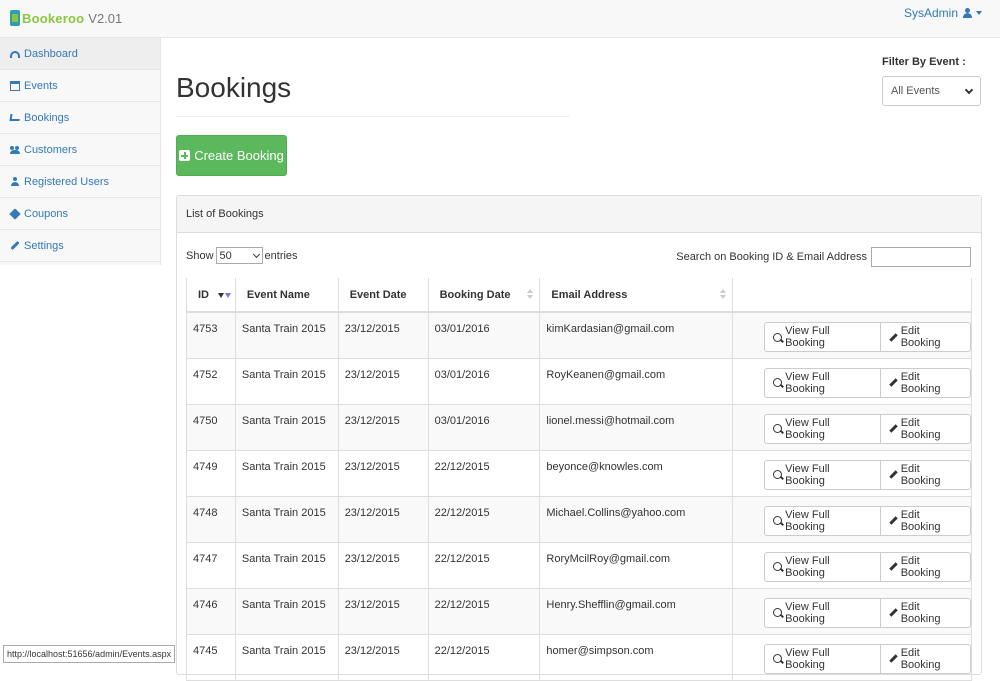 This screenshot has height=681, width=1000. I want to click on column-header-booking-date: Booking Date, so click(484, 295).